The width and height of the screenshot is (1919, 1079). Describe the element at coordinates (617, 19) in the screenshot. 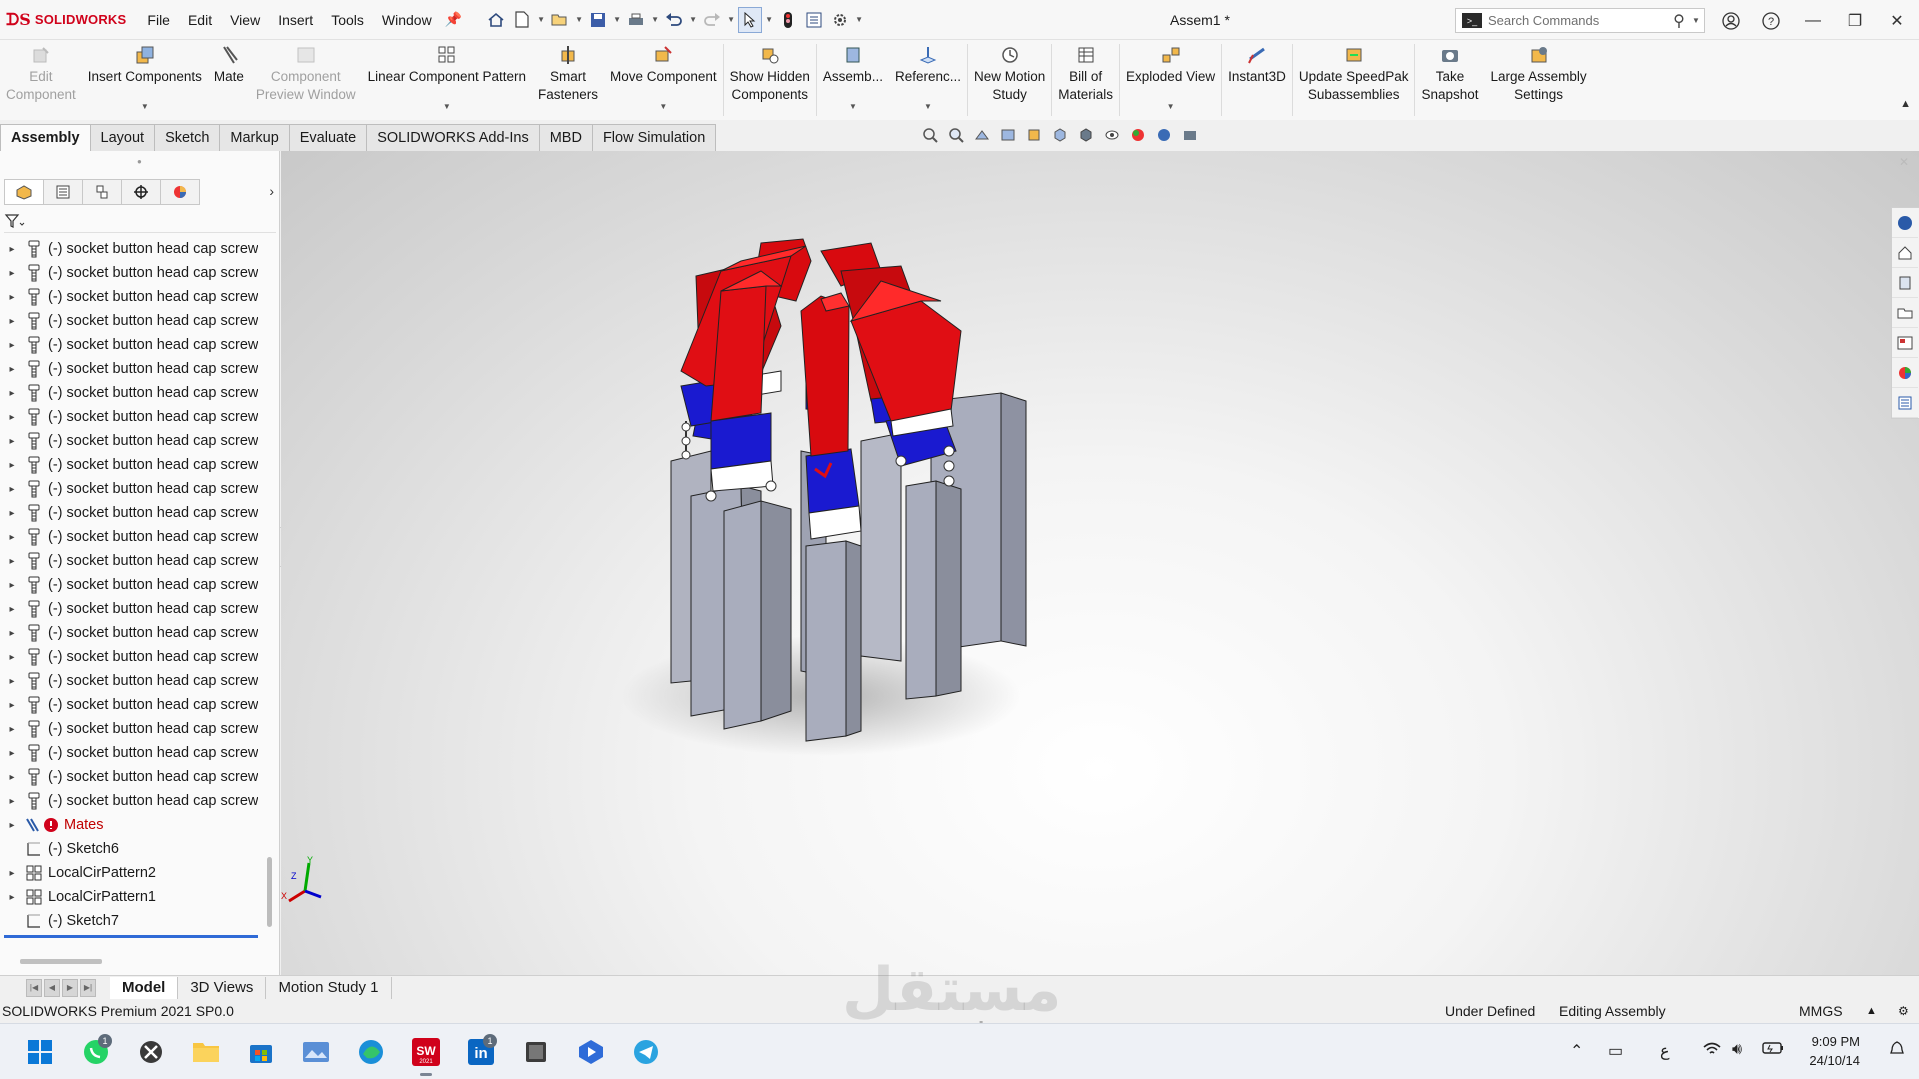

I see `save-dropdown-icon: ▼` at that location.